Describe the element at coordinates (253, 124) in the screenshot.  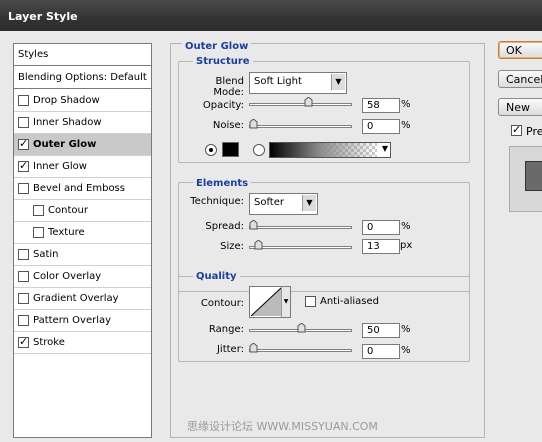
I see `noise-slider-thumb` at that location.